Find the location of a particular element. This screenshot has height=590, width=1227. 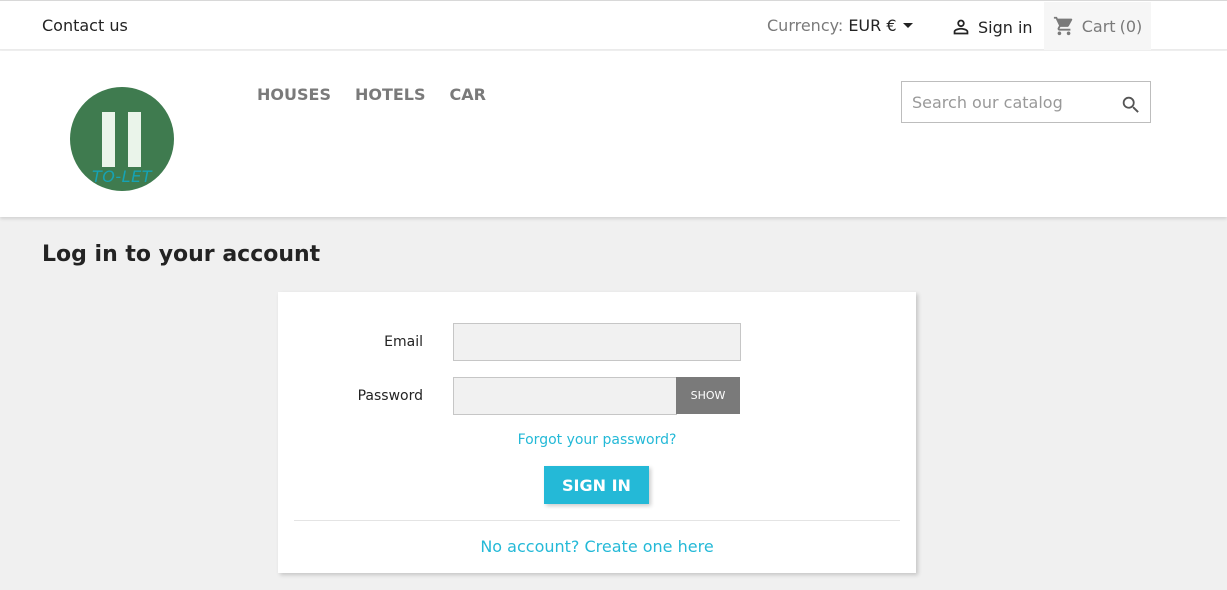

user-icon is located at coordinates (961, 27).